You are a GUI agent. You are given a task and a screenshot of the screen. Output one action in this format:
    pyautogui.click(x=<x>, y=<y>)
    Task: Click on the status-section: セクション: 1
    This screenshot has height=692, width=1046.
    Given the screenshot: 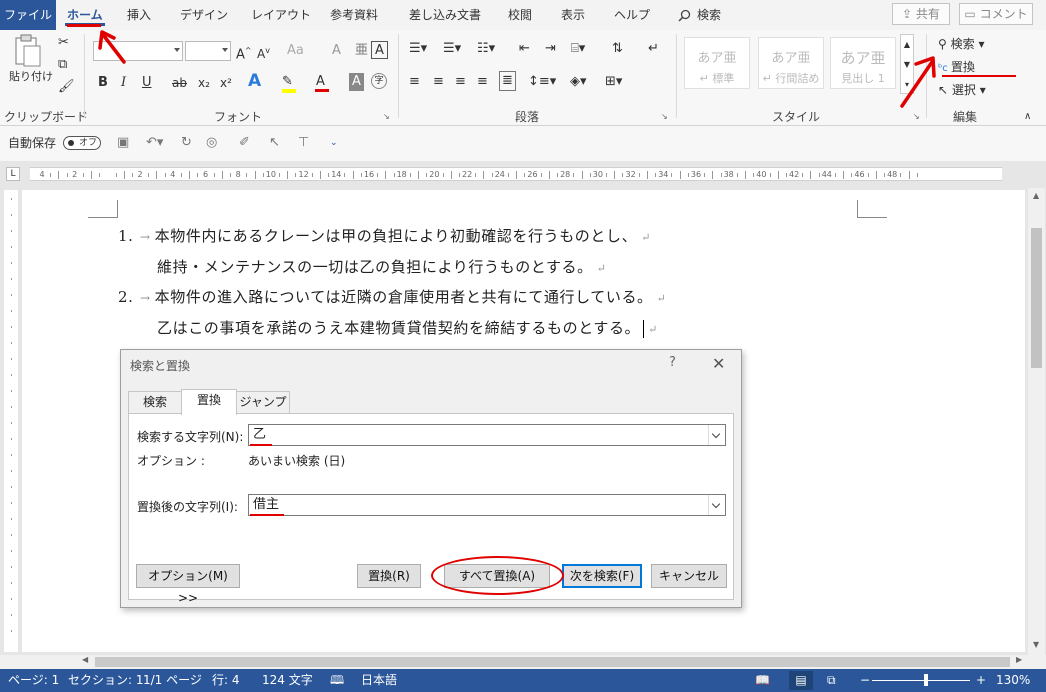 What is the action you would take?
    pyautogui.click(x=106, y=680)
    